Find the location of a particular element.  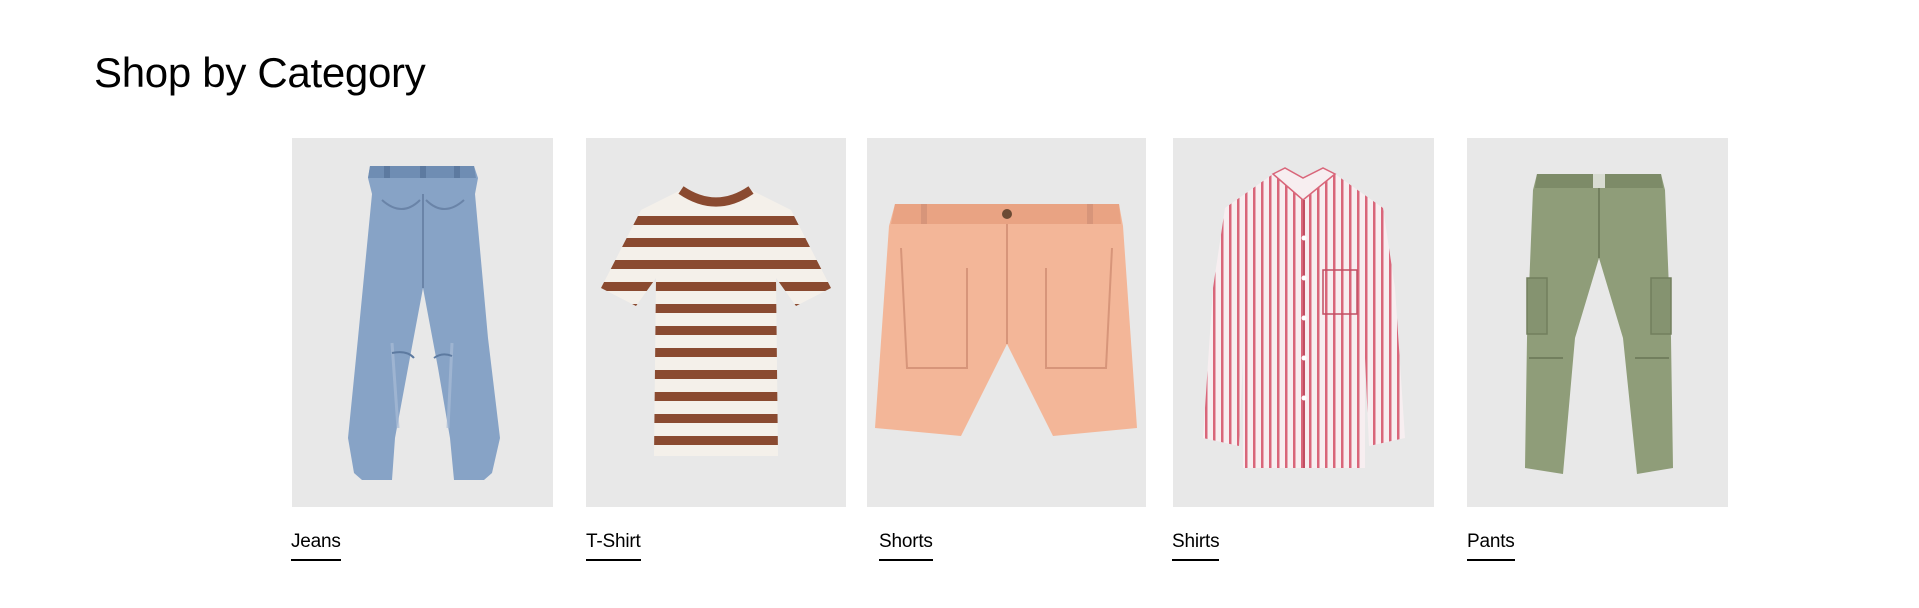

shorts-illustration is located at coordinates (1006, 320).